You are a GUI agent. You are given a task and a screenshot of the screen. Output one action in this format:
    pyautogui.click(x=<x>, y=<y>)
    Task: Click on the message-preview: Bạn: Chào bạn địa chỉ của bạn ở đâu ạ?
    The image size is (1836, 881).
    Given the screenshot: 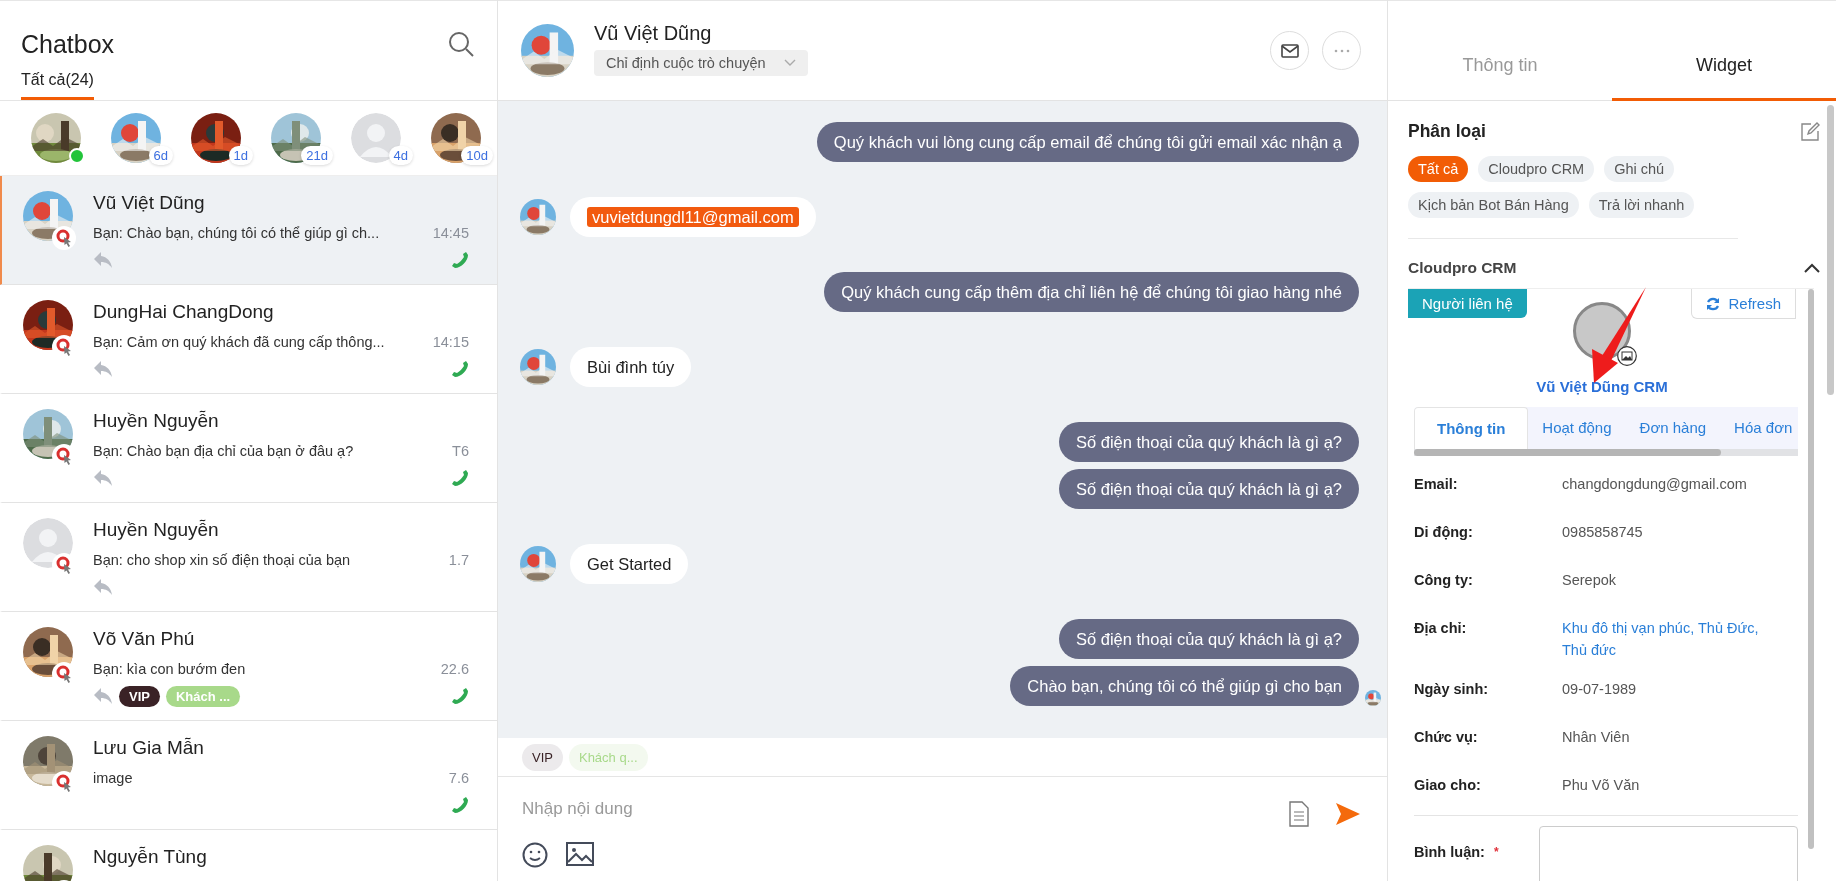 What is the action you would take?
    pyautogui.click(x=223, y=451)
    